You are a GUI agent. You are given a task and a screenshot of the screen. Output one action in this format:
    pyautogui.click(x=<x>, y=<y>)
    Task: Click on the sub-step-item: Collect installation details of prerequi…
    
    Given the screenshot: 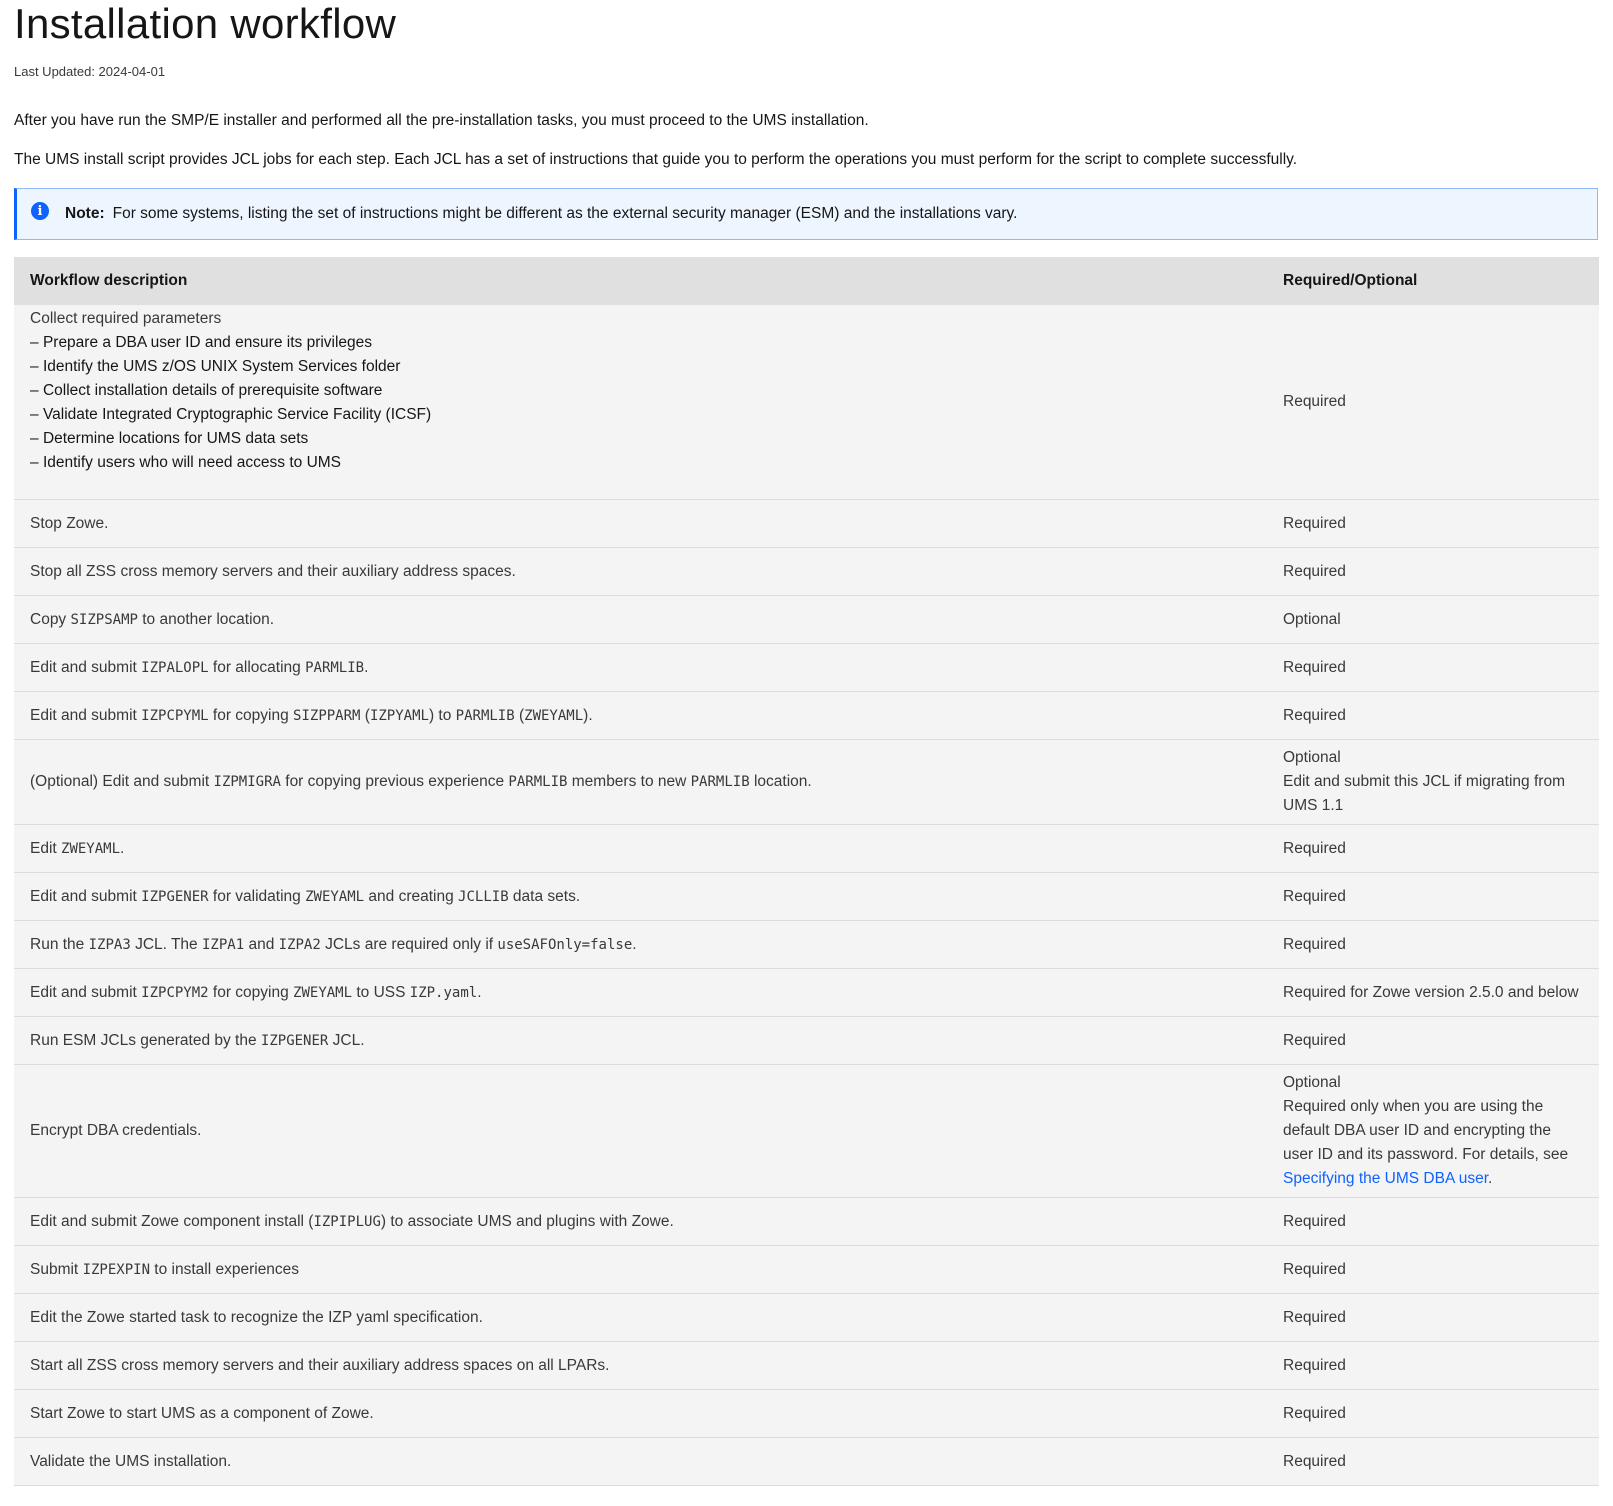 What is the action you would take?
    pyautogui.click(x=640, y=391)
    